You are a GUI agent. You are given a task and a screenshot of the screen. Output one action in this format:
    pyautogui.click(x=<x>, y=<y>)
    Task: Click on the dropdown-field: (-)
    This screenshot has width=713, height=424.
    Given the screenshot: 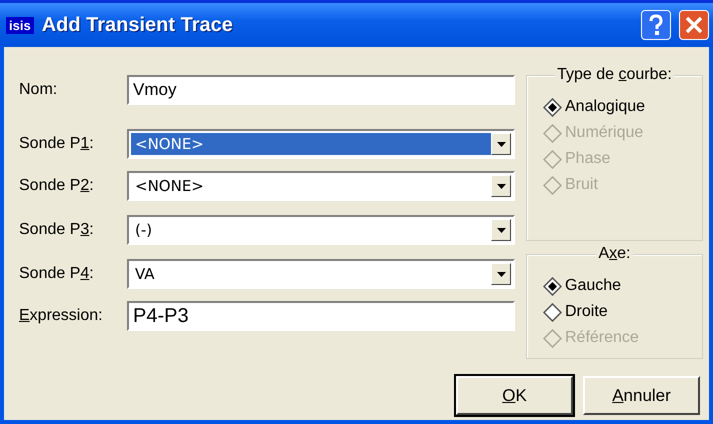 What is the action you would take?
    pyautogui.click(x=321, y=230)
    